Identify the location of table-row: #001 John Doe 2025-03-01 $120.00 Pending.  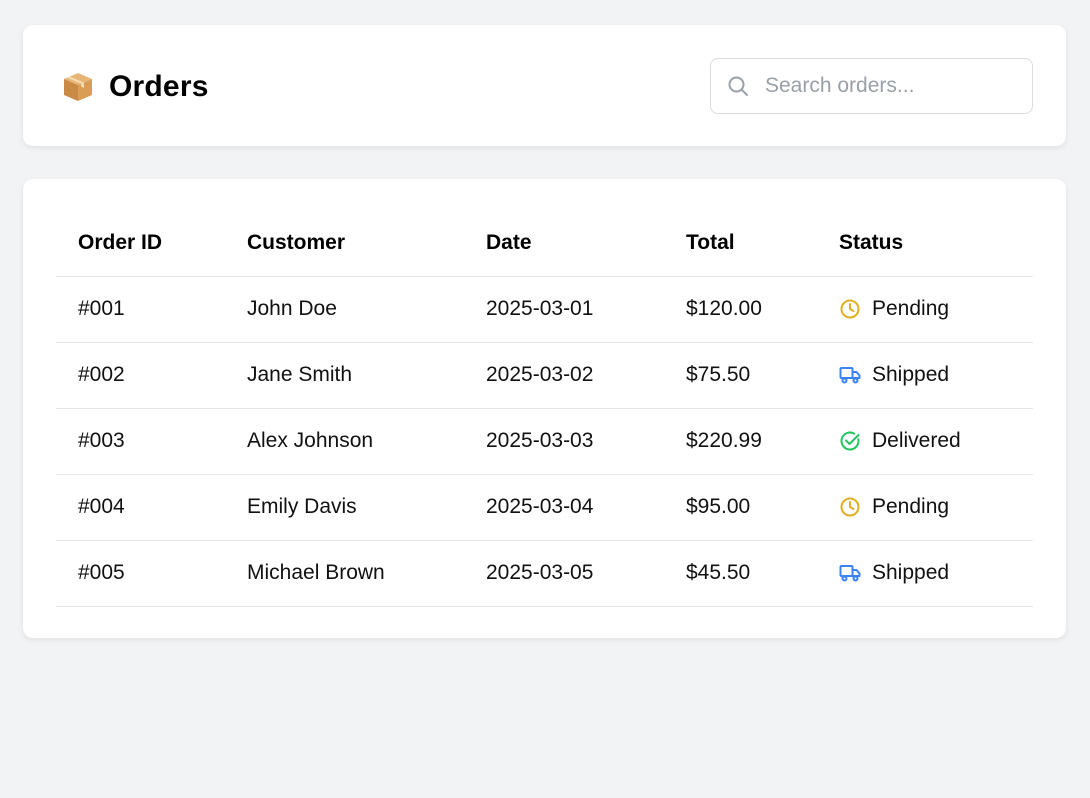
(544, 309).